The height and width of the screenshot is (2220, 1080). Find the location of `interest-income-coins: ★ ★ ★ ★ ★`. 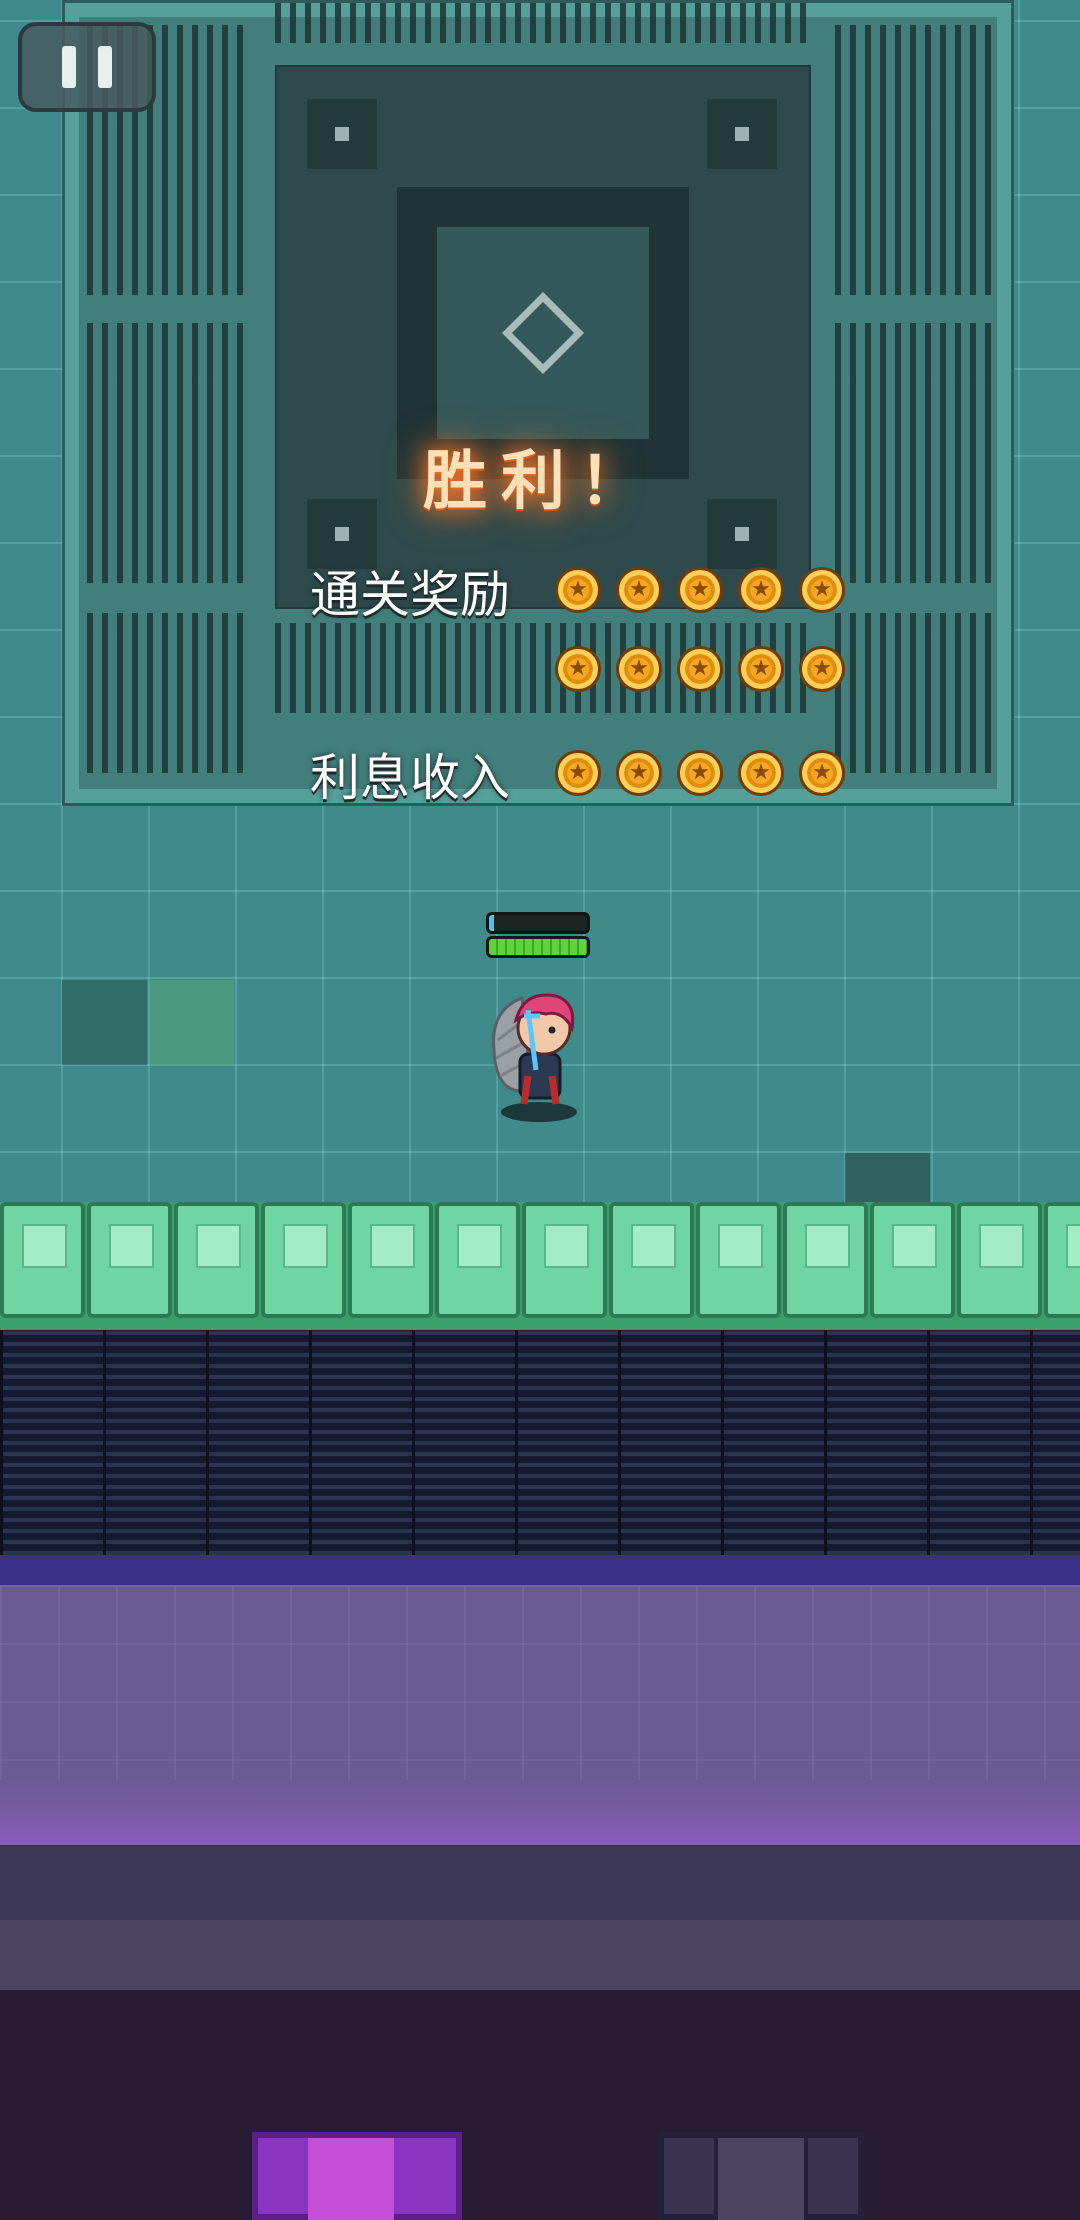

interest-income-coins: ★ ★ ★ ★ ★ is located at coordinates (700, 773).